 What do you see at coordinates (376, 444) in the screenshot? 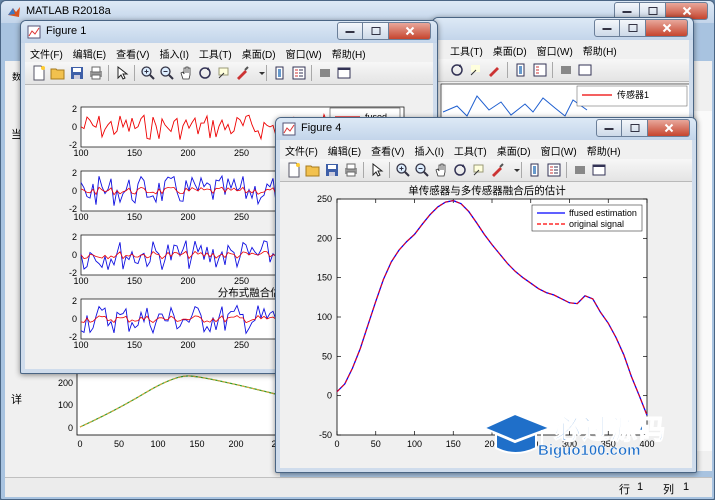
I see `x-tick-label: 50` at bounding box center [376, 444].